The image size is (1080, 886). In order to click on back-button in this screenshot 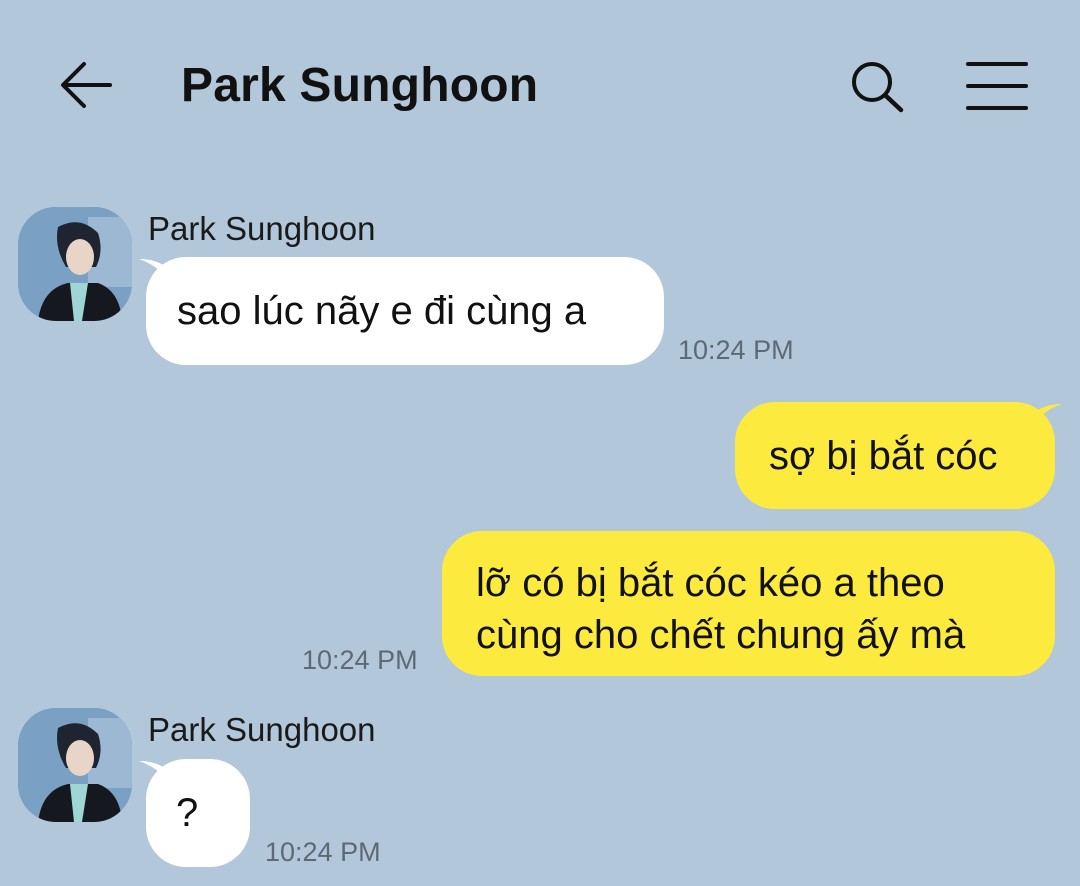, I will do `click(87, 87)`.